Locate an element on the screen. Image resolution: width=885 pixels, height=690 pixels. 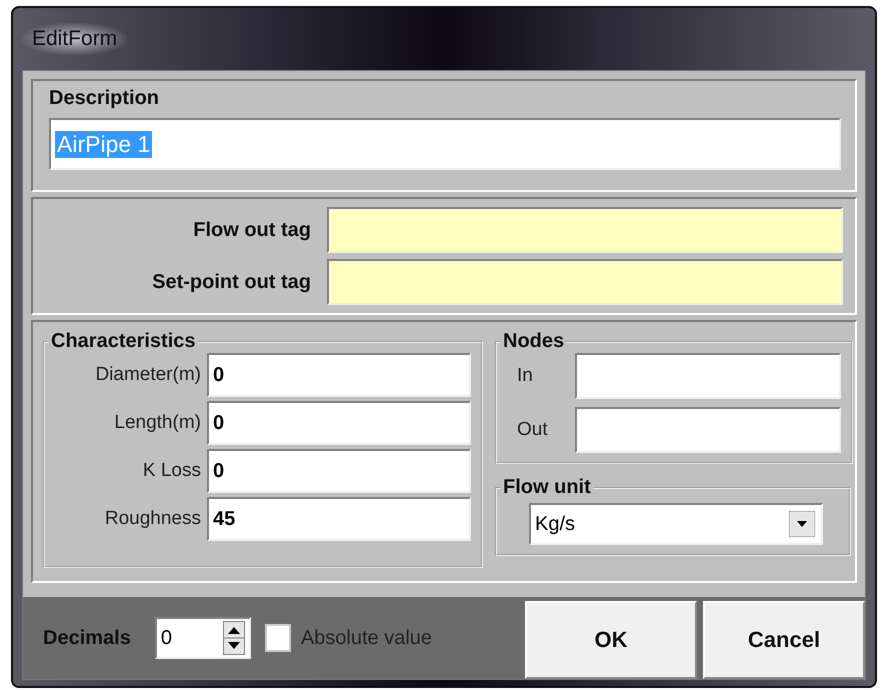
group-title: Nodes is located at coordinates (534, 341).